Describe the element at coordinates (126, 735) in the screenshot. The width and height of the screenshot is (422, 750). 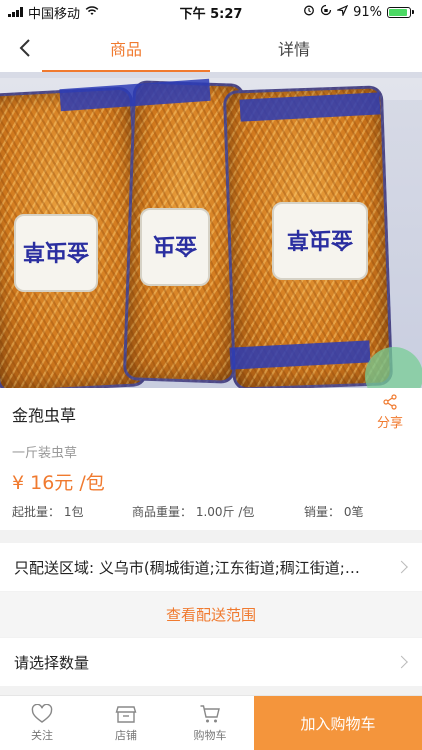
I see `shop-label: 店铺` at that location.